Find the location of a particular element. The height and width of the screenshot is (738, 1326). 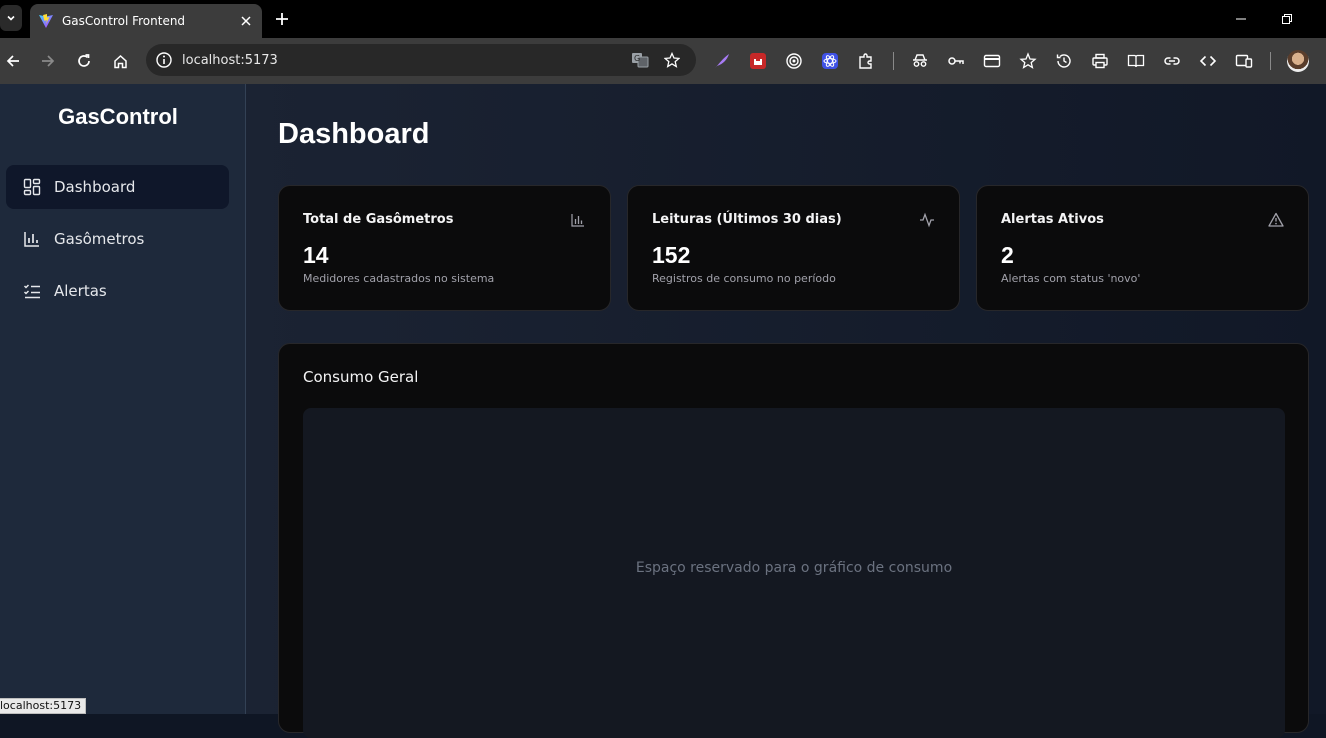

bookmark-star-icon is located at coordinates (672, 60).